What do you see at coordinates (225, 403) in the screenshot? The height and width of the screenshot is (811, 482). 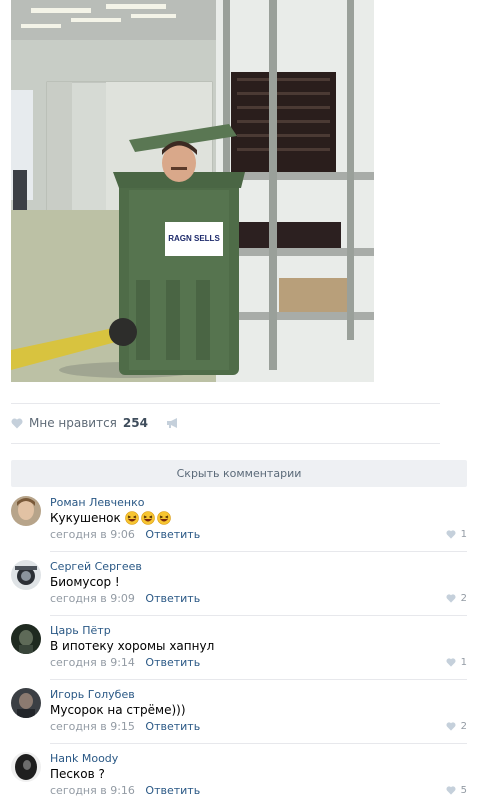 I see `post-divider-top` at bounding box center [225, 403].